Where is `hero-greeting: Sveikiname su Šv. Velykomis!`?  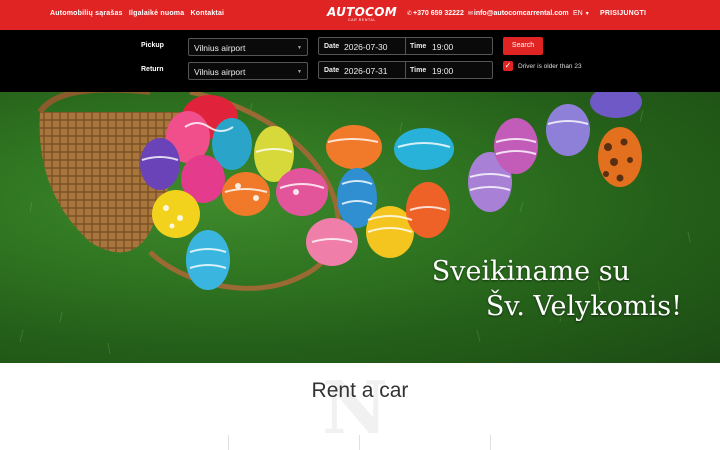 hero-greeting: Sveikiname su Šv. Velykomis! is located at coordinates (557, 289).